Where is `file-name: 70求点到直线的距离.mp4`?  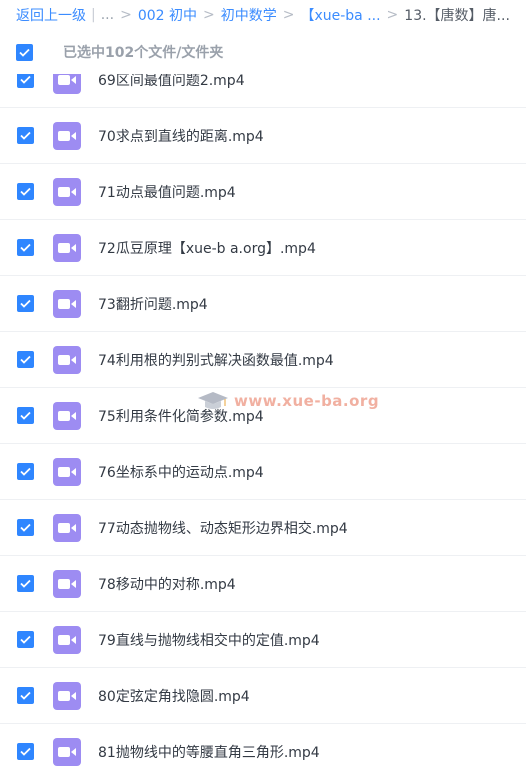 file-name: 70求点到直线的距离.mp4 is located at coordinates (181, 136).